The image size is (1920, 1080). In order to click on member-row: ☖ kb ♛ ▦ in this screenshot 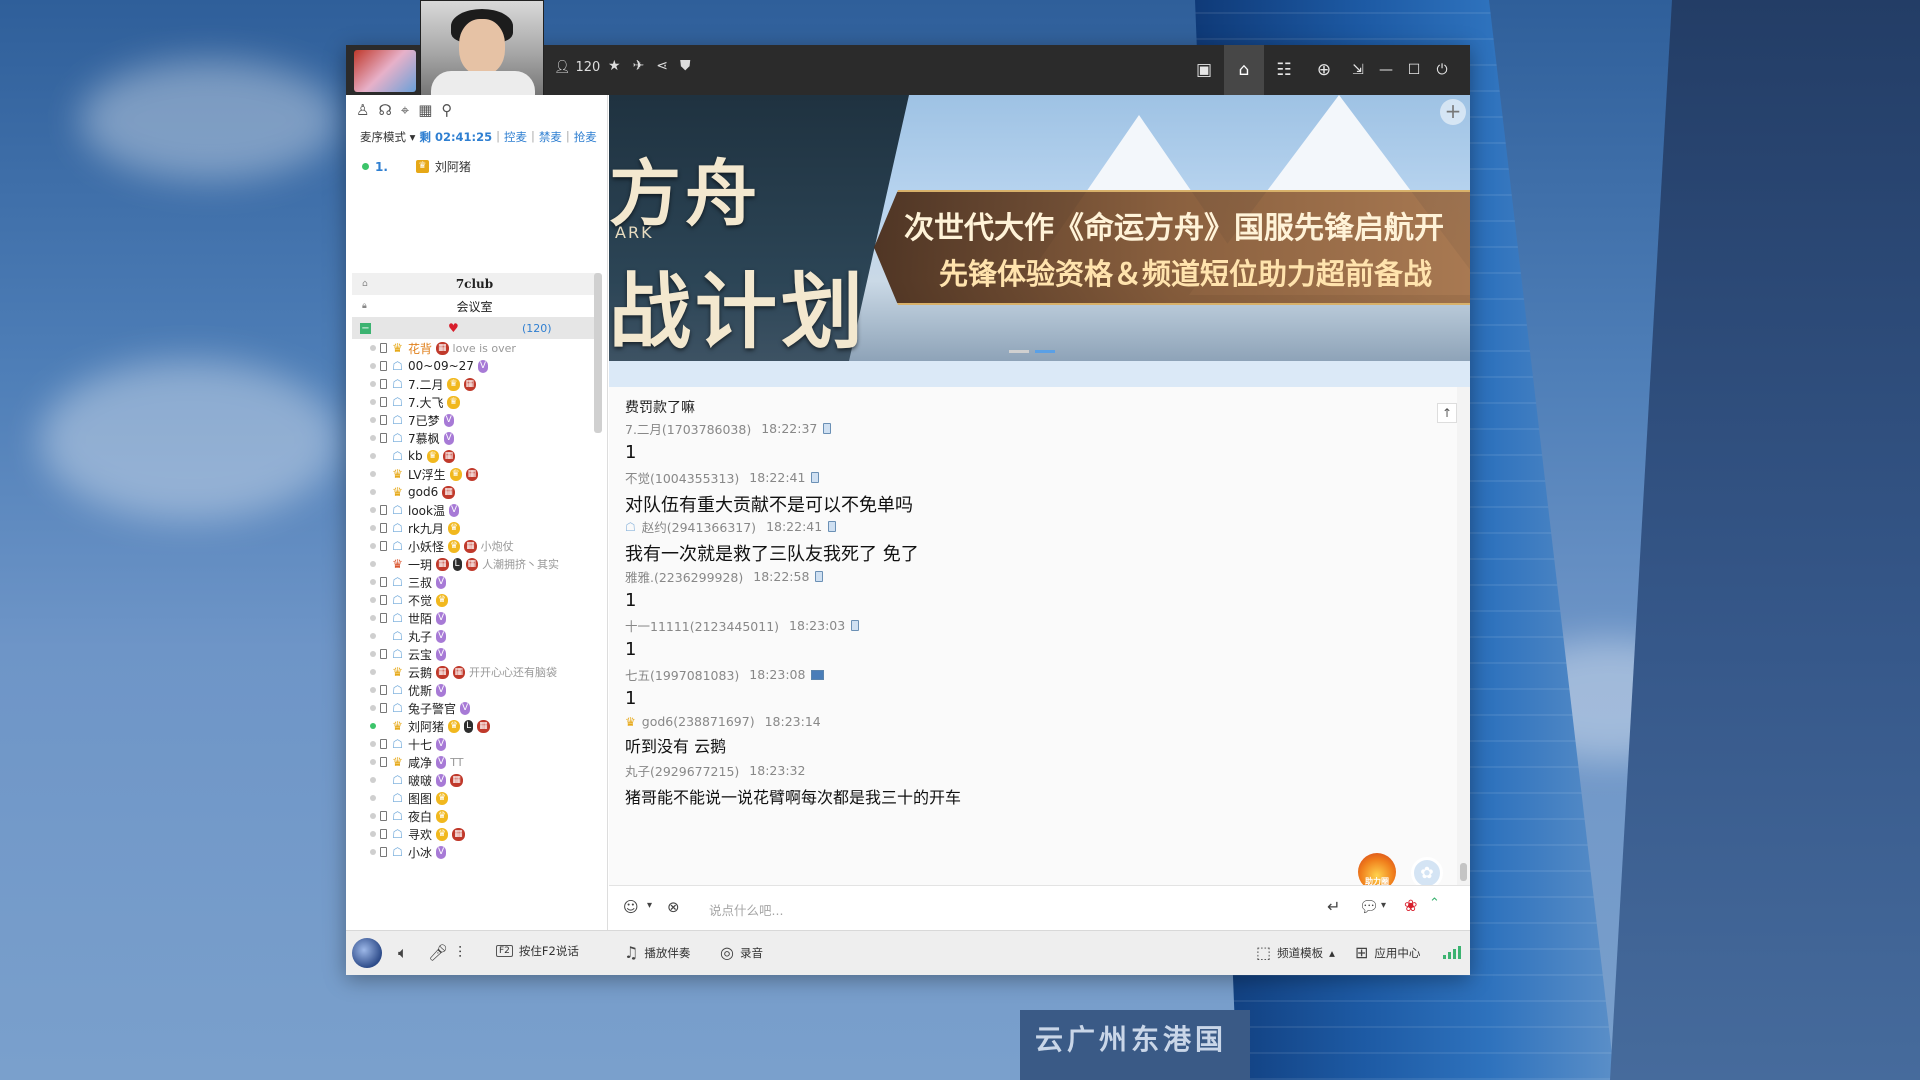, I will do `click(474, 456)`.